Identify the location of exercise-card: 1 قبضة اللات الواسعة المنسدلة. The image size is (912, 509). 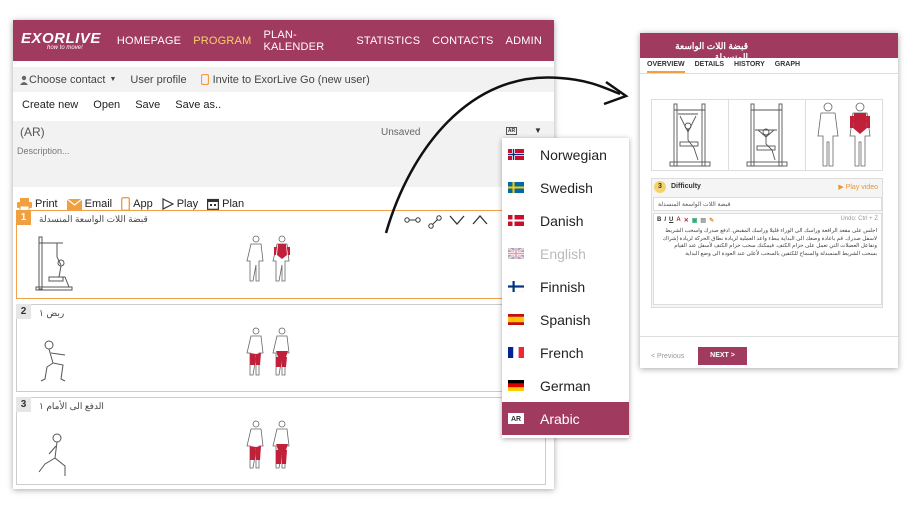
(281, 254).